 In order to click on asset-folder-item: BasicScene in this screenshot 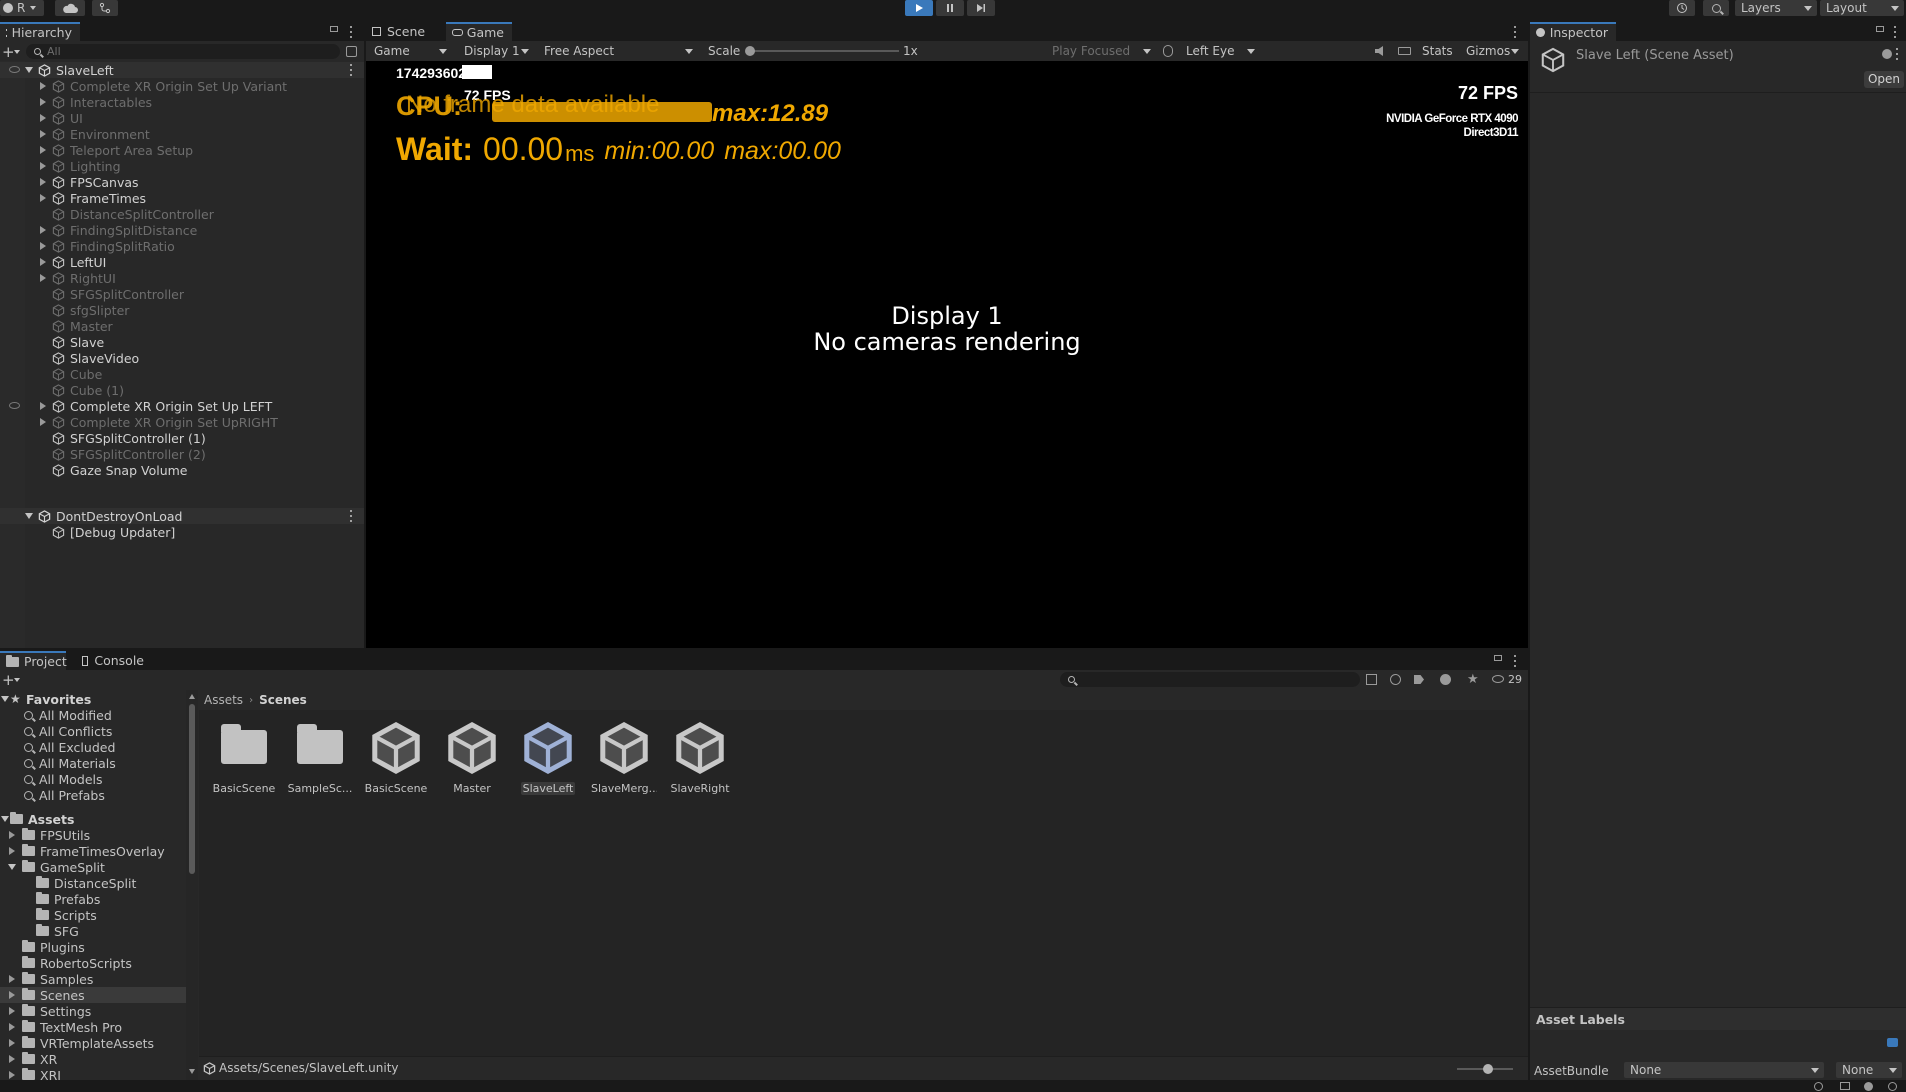, I will do `click(244, 756)`.